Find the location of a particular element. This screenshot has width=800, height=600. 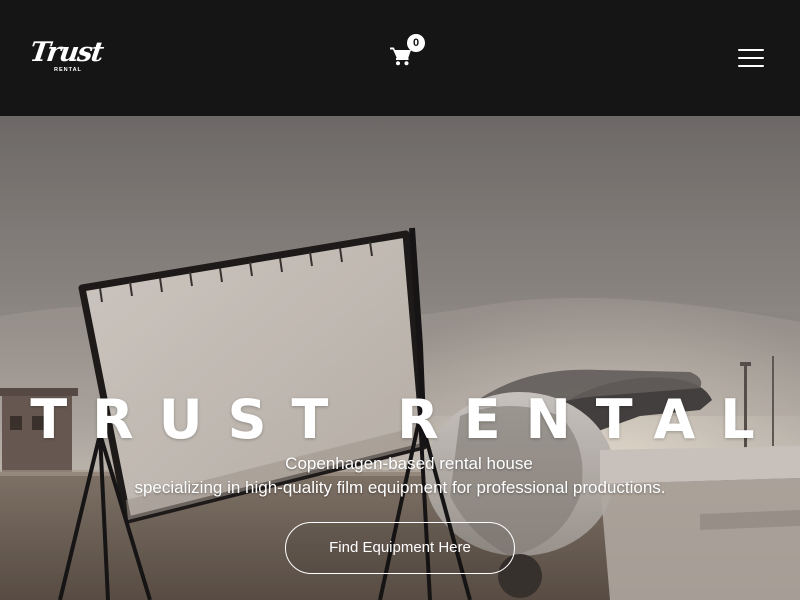

hero-tagline-line-1: Copenhagen-based rental house is located at coordinates (409, 463).